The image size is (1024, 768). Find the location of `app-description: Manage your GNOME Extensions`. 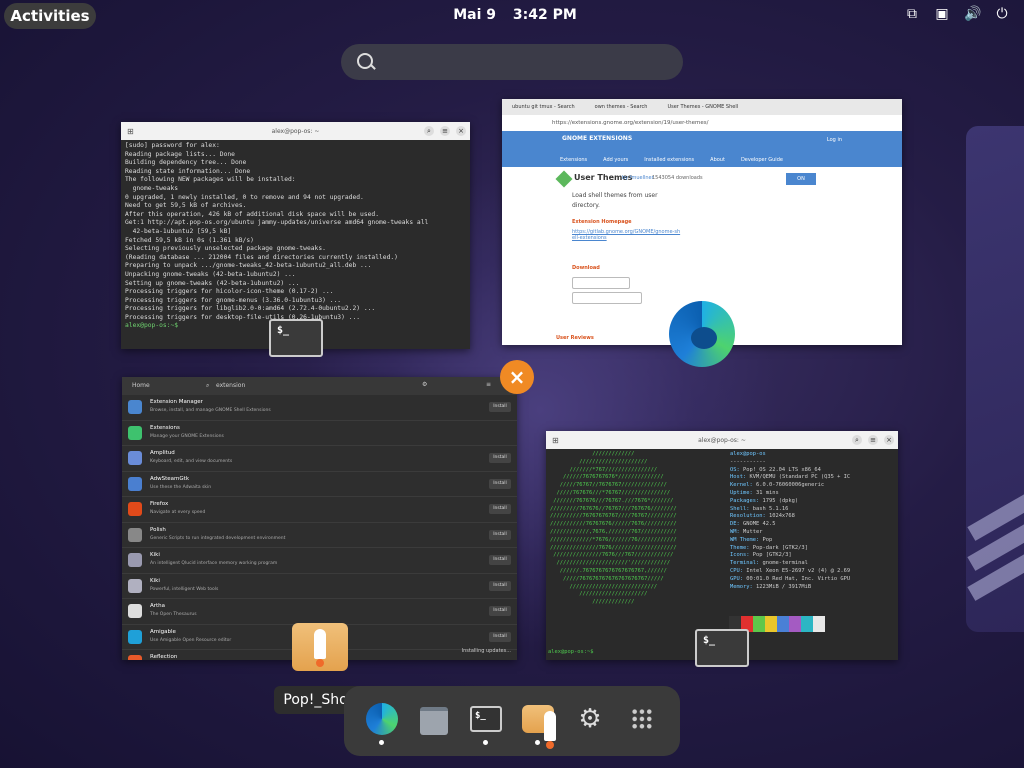

app-description: Manage your GNOME Extensions is located at coordinates (187, 436).